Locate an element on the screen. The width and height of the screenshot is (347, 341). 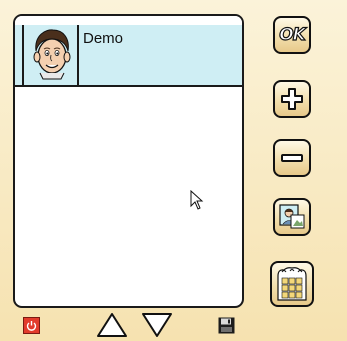
keypad-button is located at coordinates (292, 284).